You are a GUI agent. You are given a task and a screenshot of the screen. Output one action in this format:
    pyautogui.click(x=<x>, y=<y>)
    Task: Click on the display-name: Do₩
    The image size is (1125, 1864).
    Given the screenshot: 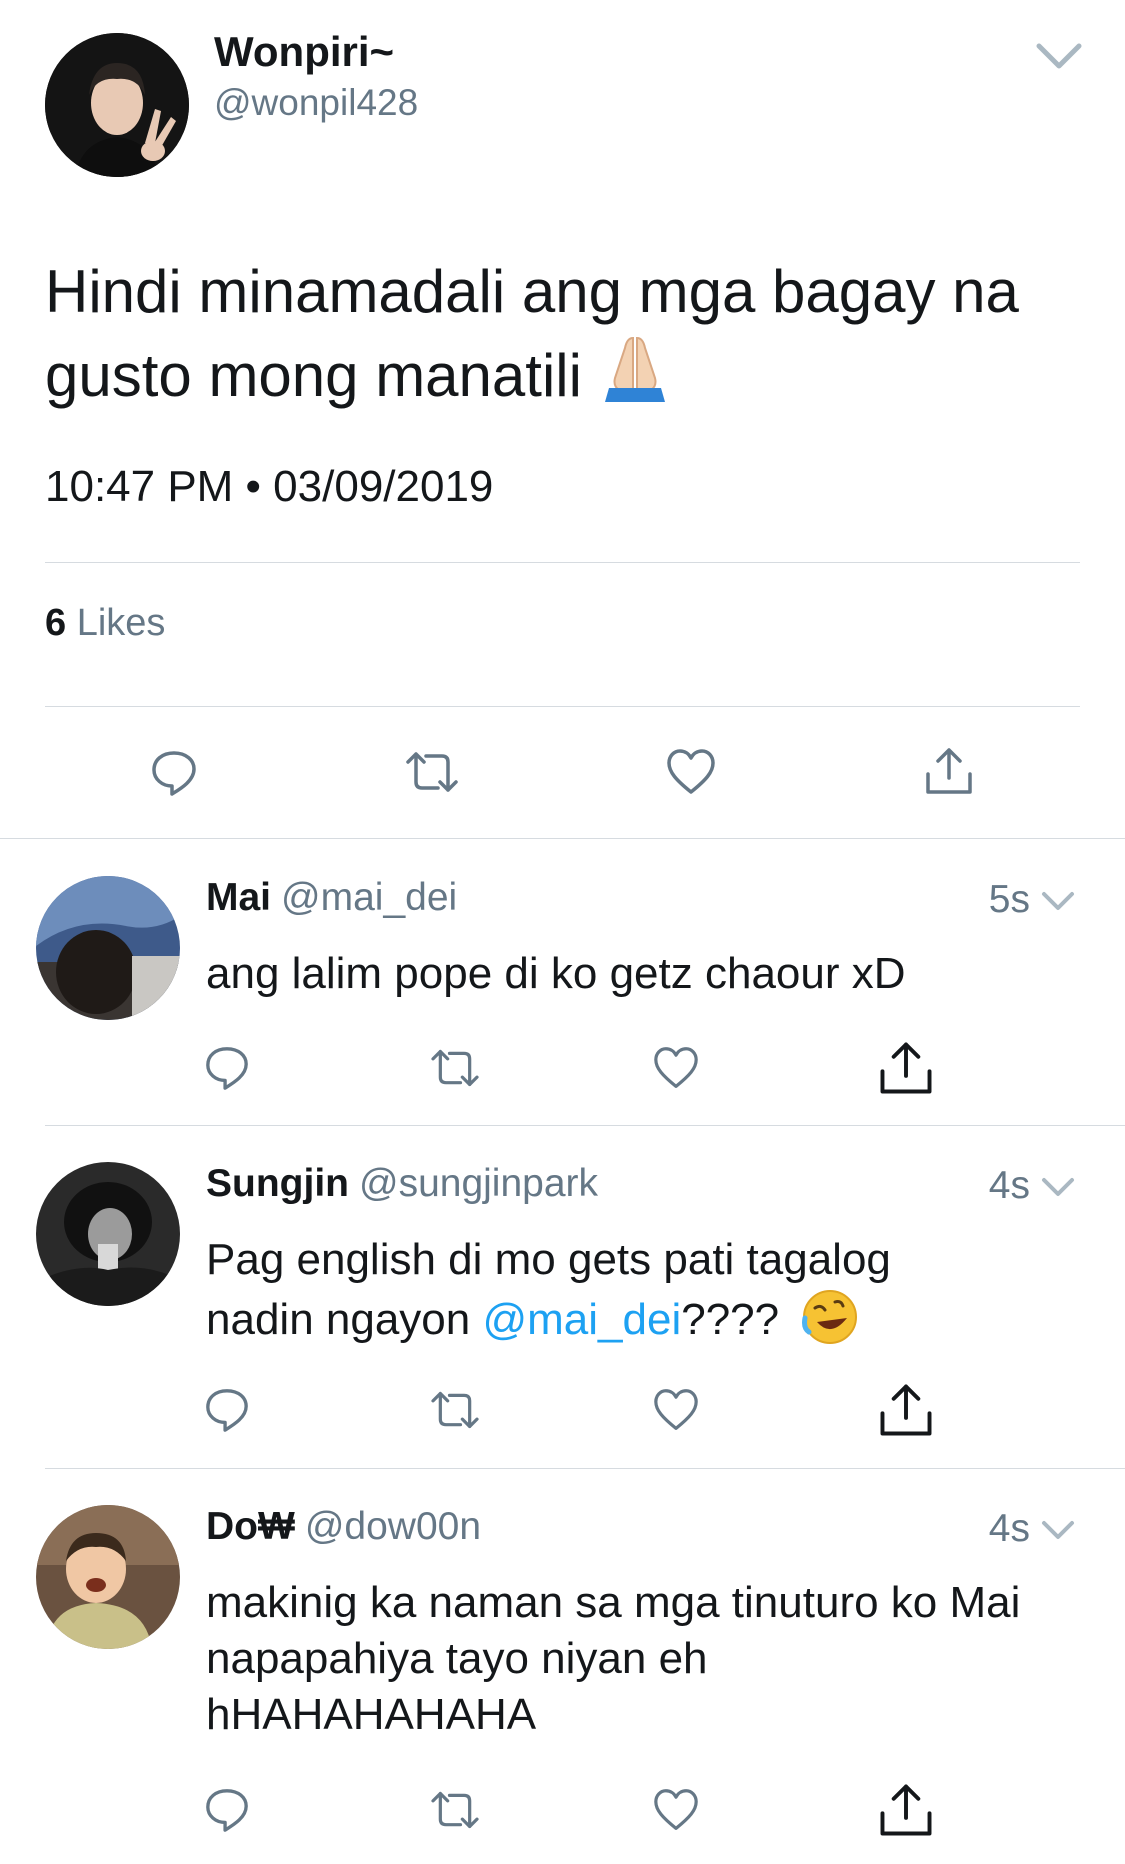 What is the action you would take?
    pyautogui.click(x=250, y=1526)
    